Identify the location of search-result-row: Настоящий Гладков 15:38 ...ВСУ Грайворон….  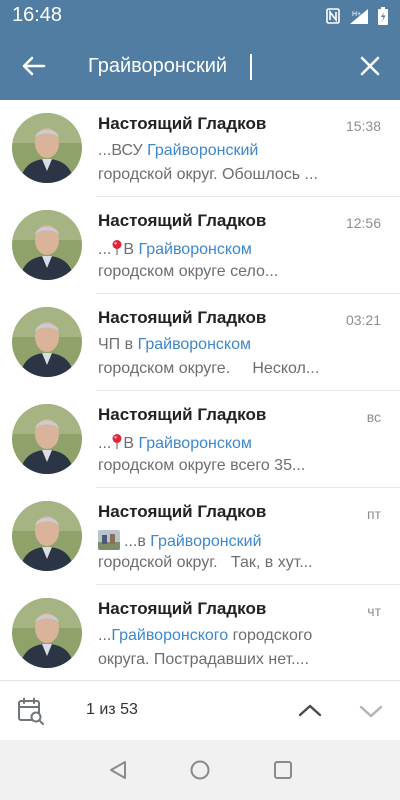
(200, 148).